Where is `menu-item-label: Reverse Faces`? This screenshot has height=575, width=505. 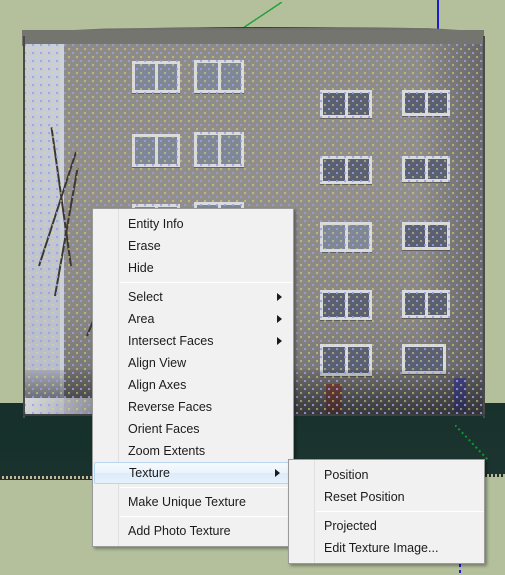 menu-item-label: Reverse Faces is located at coordinates (170, 407).